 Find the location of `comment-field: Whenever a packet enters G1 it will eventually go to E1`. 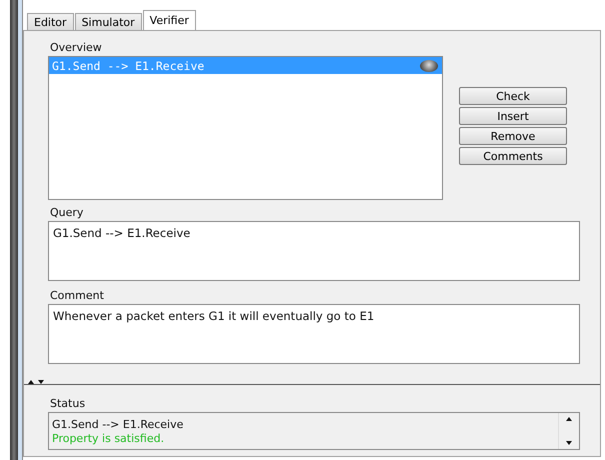

comment-field: Whenever a packet enters G1 it will eventually go to E1 is located at coordinates (314, 334).